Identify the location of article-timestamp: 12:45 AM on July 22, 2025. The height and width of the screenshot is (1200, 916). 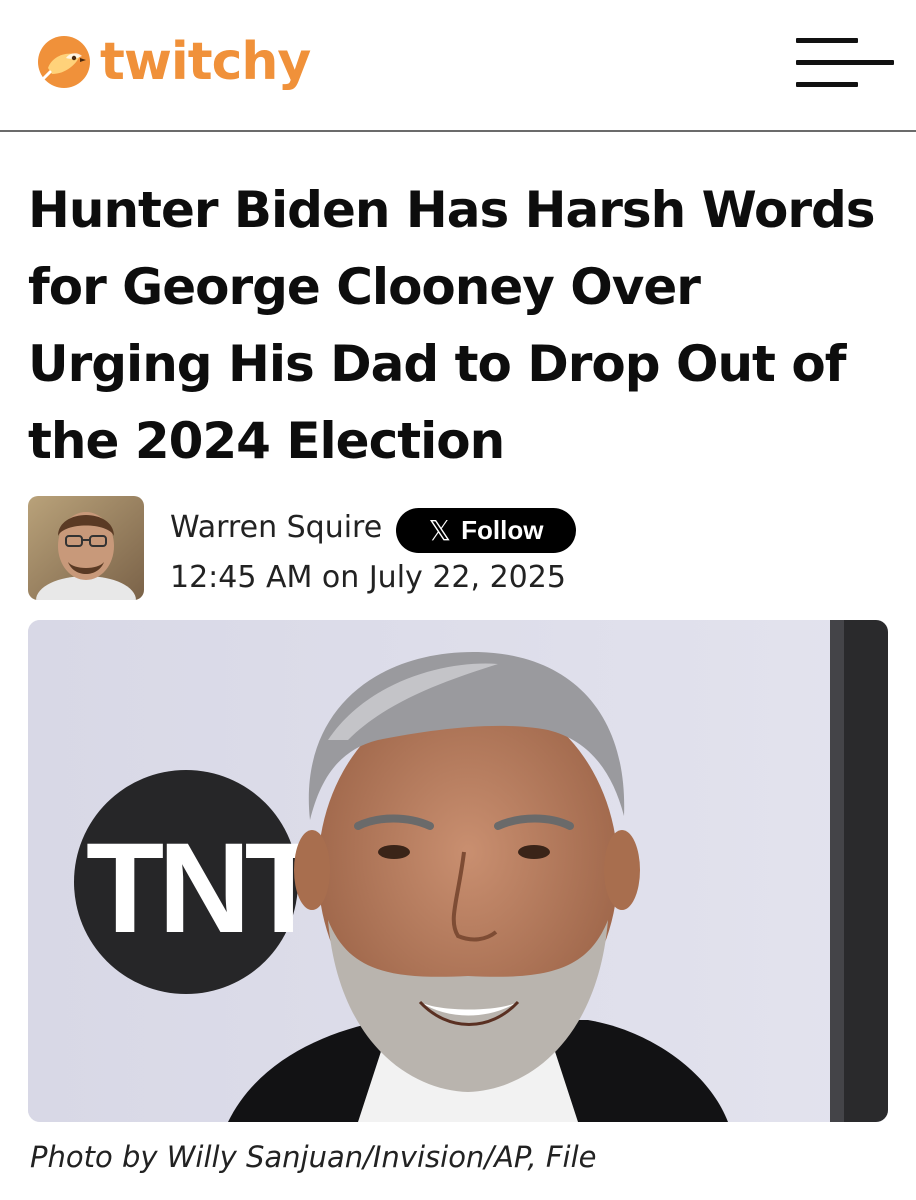
(368, 577).